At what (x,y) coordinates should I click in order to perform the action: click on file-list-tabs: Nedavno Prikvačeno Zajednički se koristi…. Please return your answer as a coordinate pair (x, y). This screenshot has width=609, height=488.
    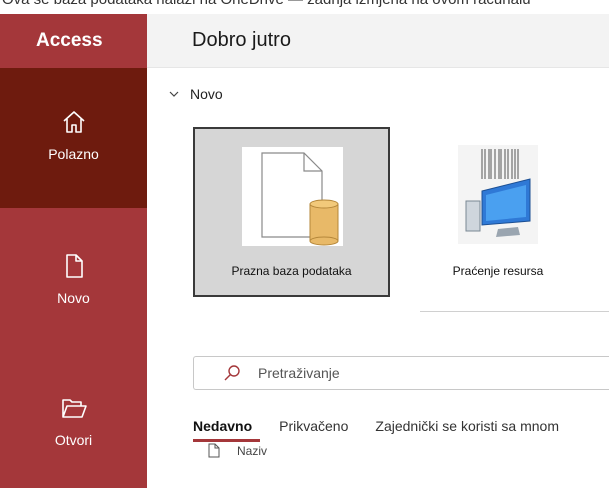
    Looking at the image, I should click on (389, 430).